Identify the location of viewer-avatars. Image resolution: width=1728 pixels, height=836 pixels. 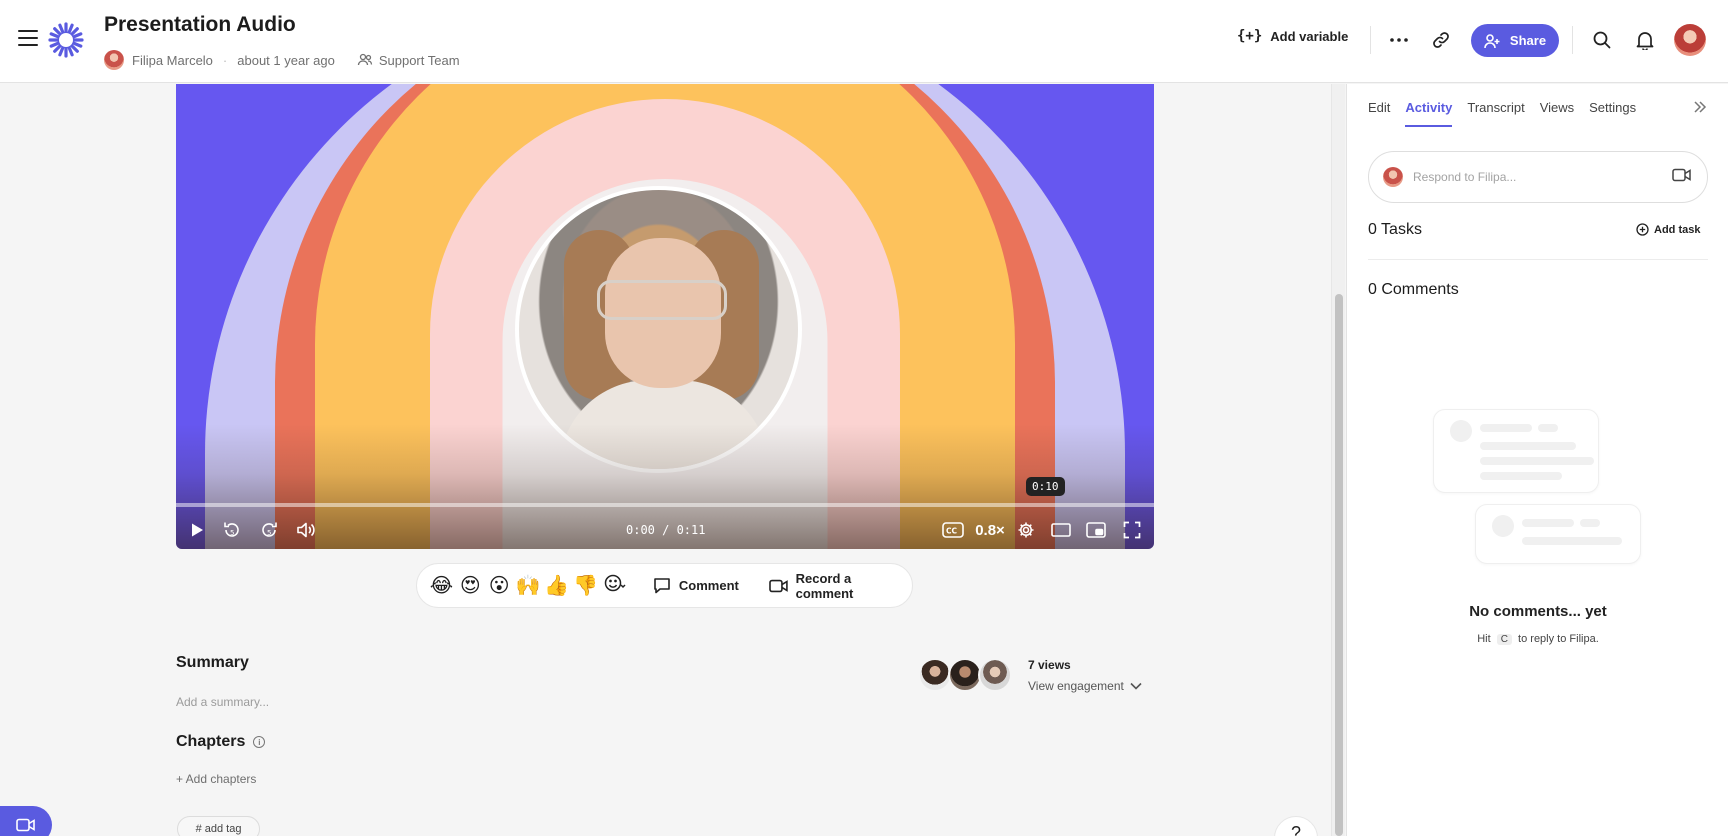
(965, 675).